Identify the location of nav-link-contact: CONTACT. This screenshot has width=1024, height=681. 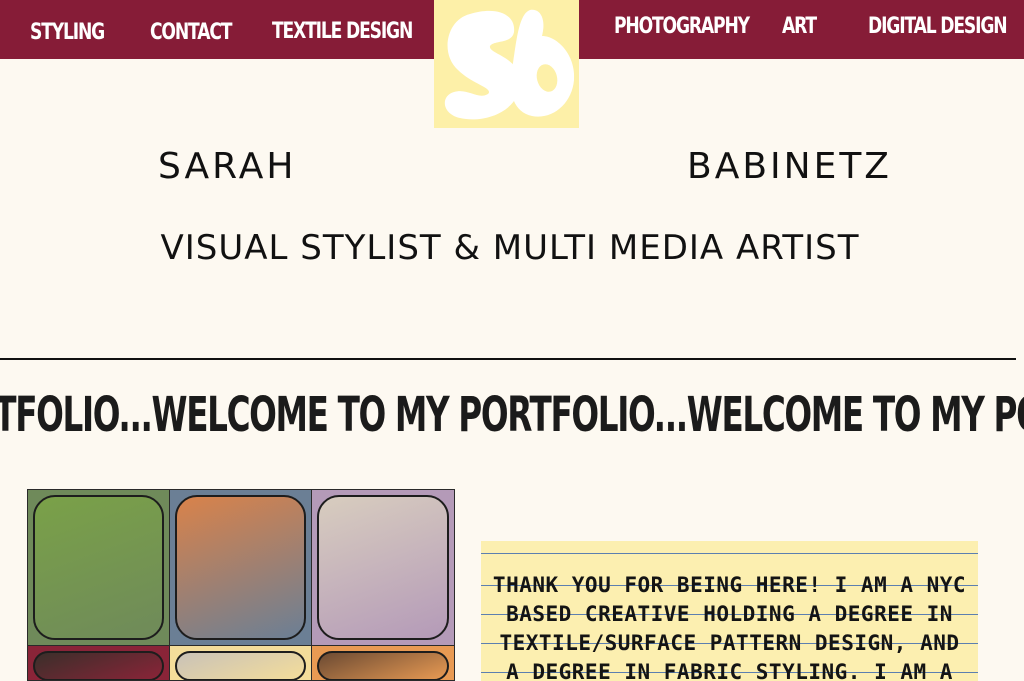
(191, 33).